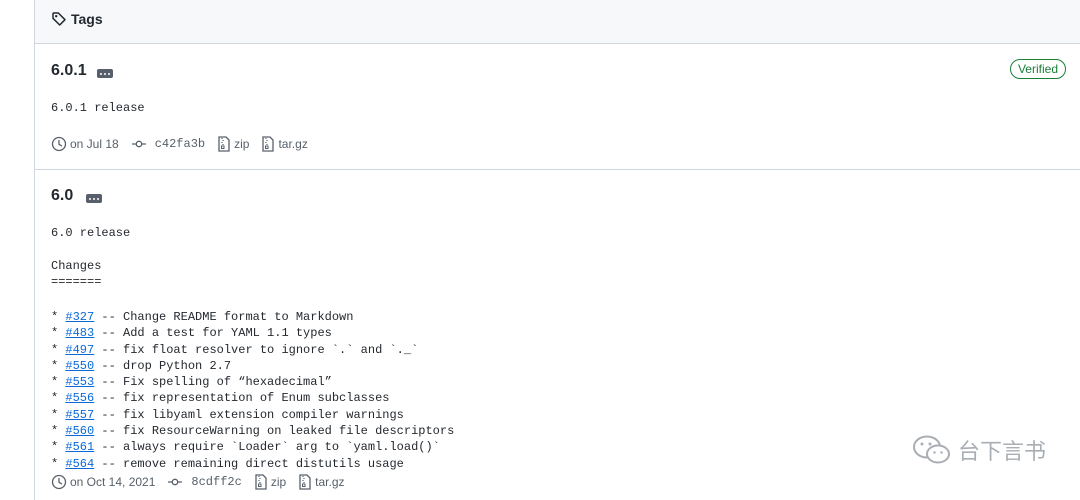 The height and width of the screenshot is (500, 1080). Describe the element at coordinates (79, 333) in the screenshot. I see `issue-link: #483` at that location.